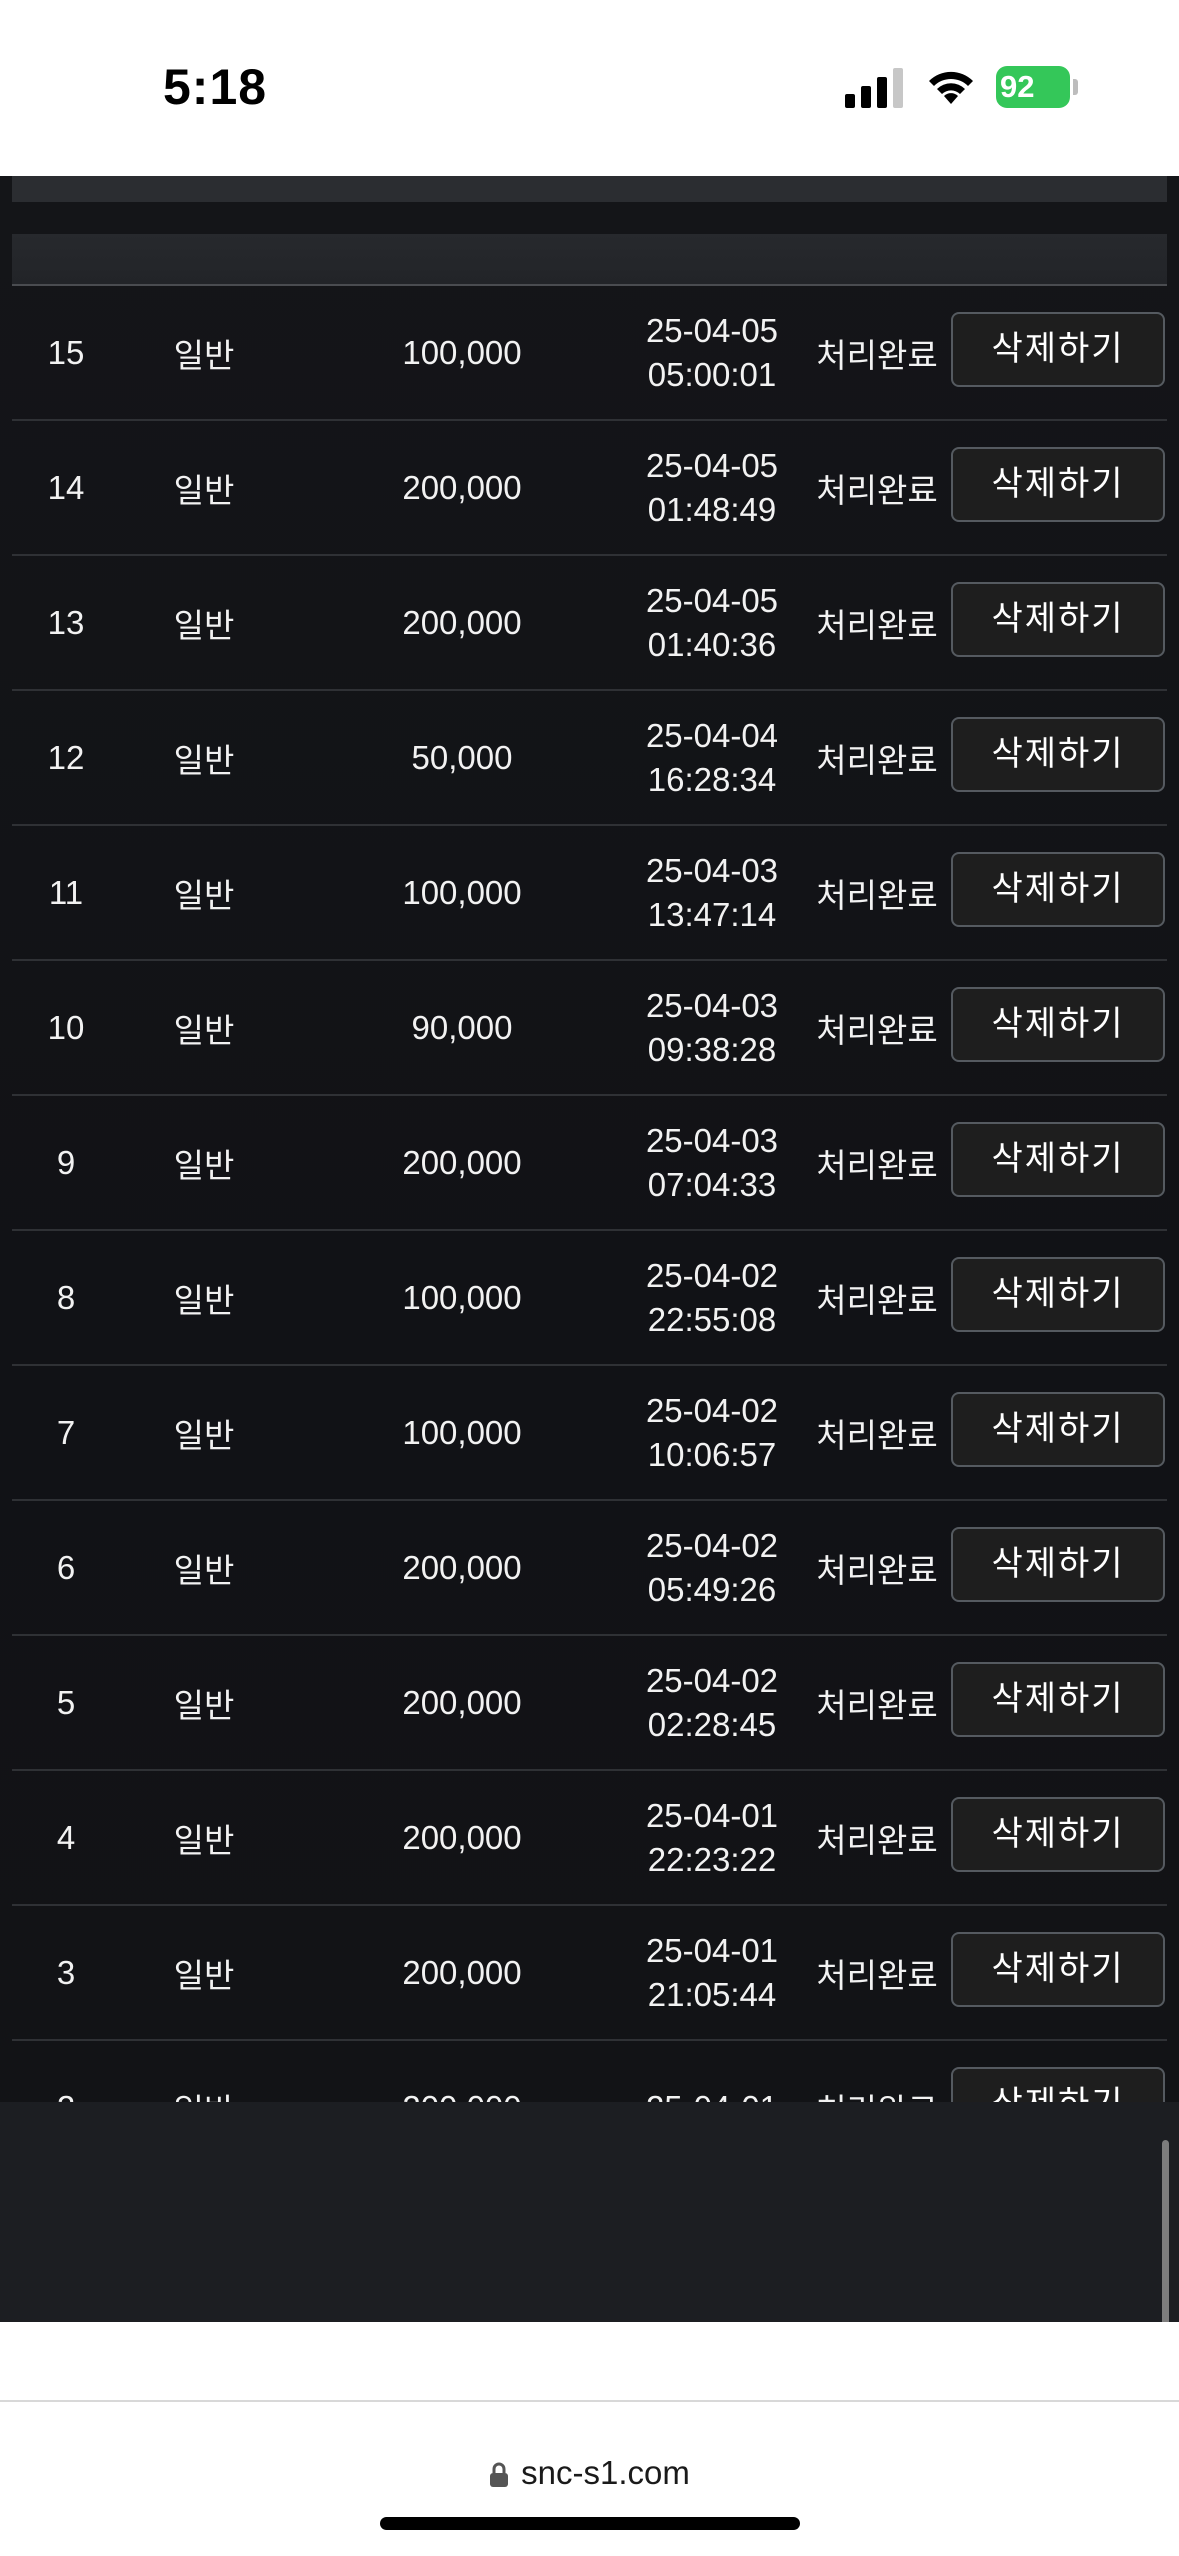 Image resolution: width=1179 pixels, height=2556 pixels. I want to click on row-number: 15, so click(66, 352).